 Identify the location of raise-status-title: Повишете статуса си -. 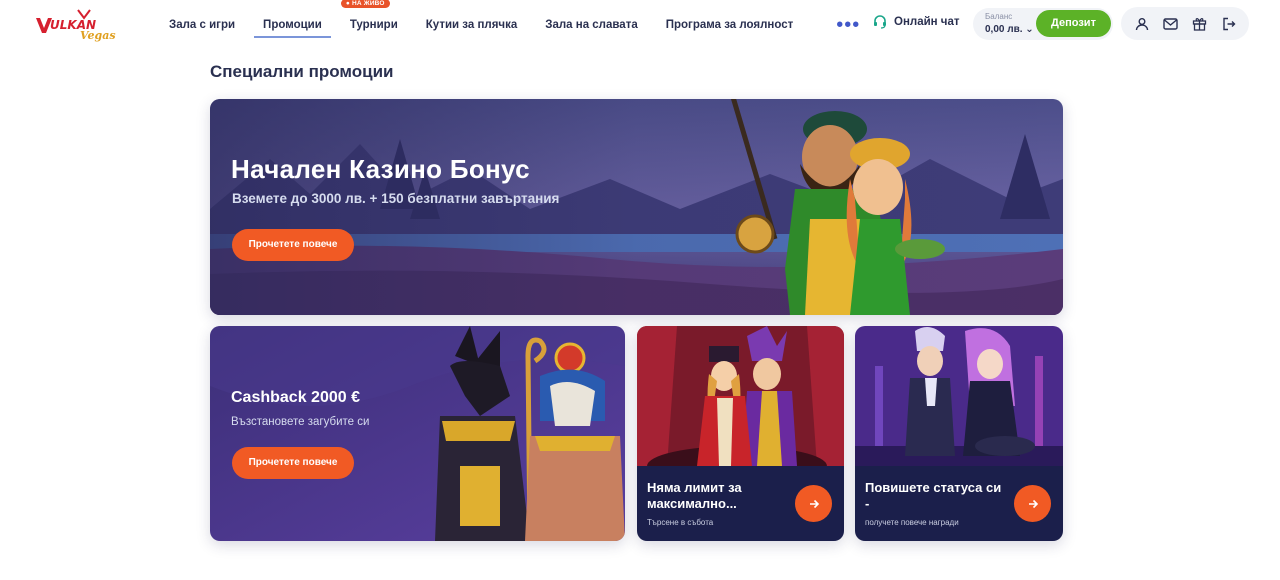
(933, 495).